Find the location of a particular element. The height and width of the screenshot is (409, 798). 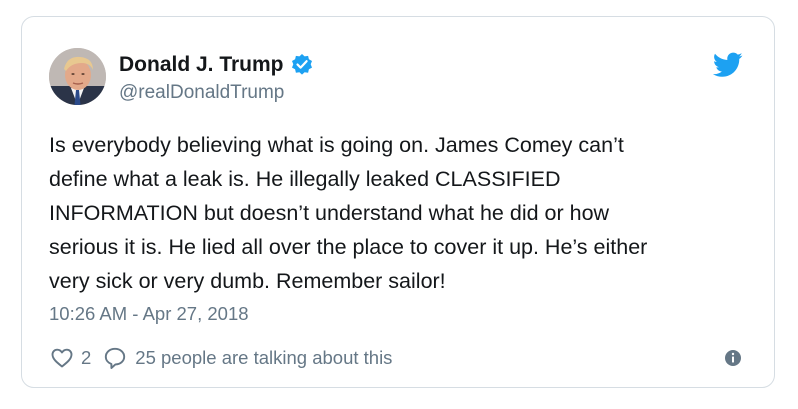

author-row: Donald J. Trump is located at coordinates (216, 65).